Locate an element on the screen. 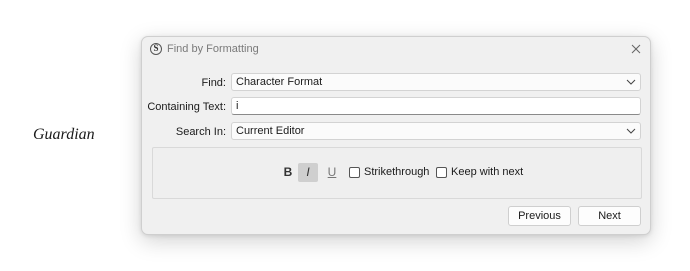 The width and height of the screenshot is (690, 271). find-select: Character Format is located at coordinates (436, 82).